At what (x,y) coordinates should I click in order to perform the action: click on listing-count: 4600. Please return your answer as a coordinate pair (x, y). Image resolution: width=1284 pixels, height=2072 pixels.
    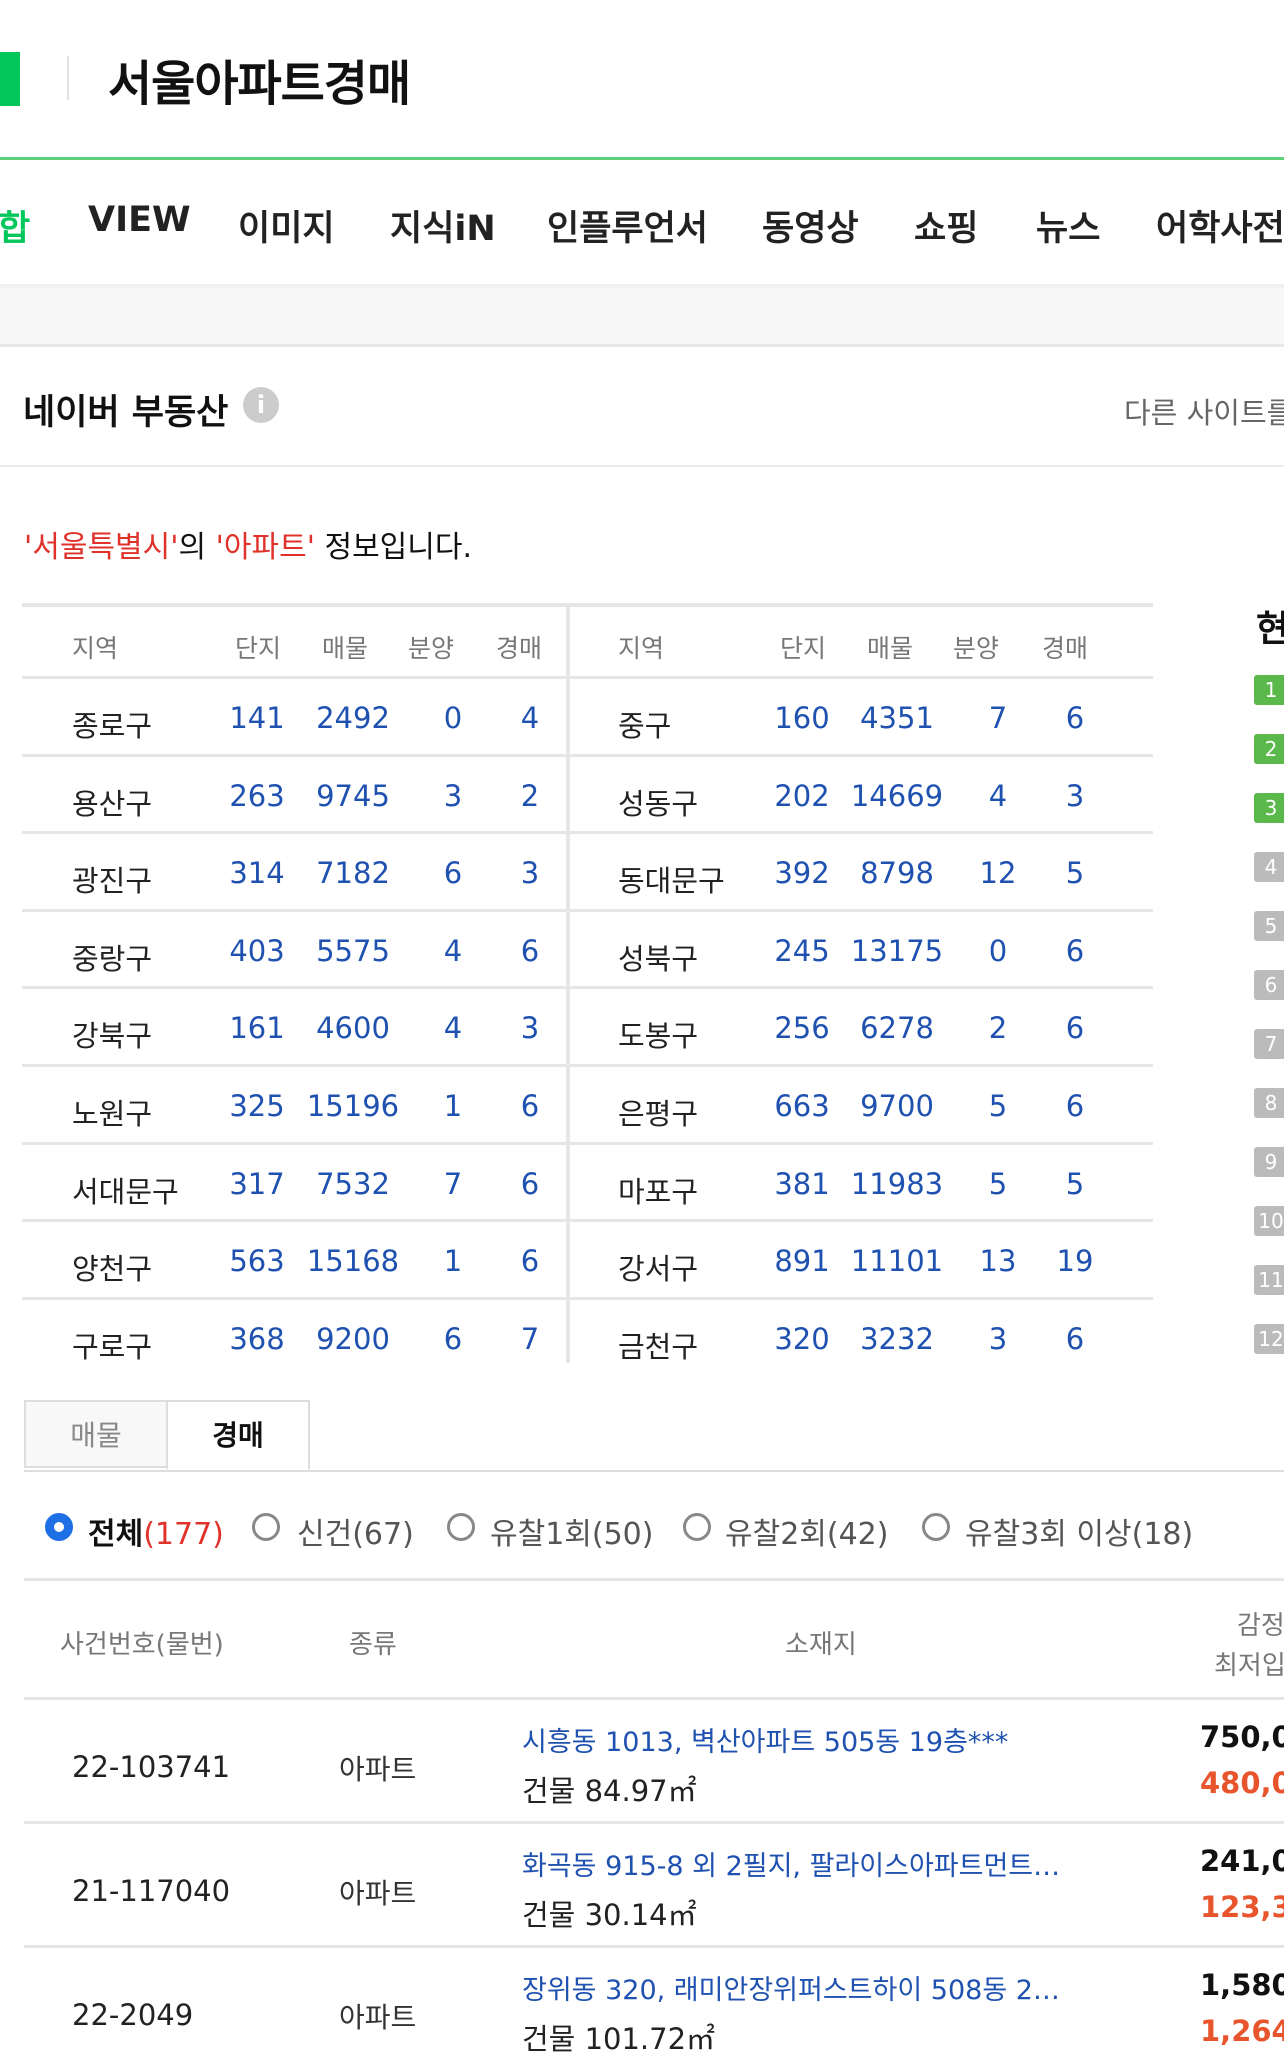
    Looking at the image, I should click on (353, 1028).